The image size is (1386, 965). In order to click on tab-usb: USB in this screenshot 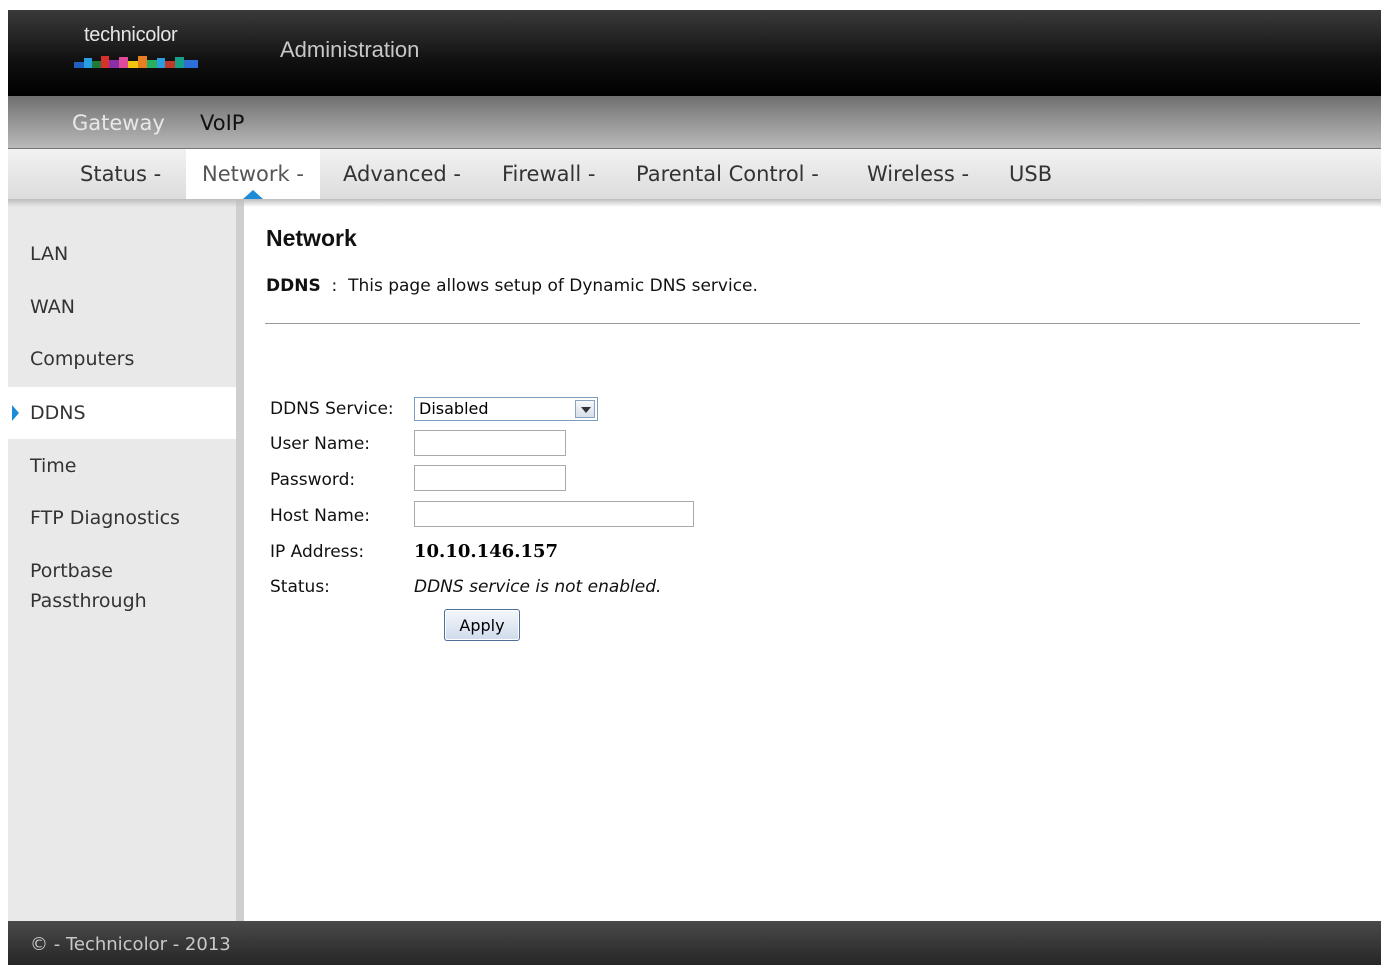, I will do `click(1030, 174)`.